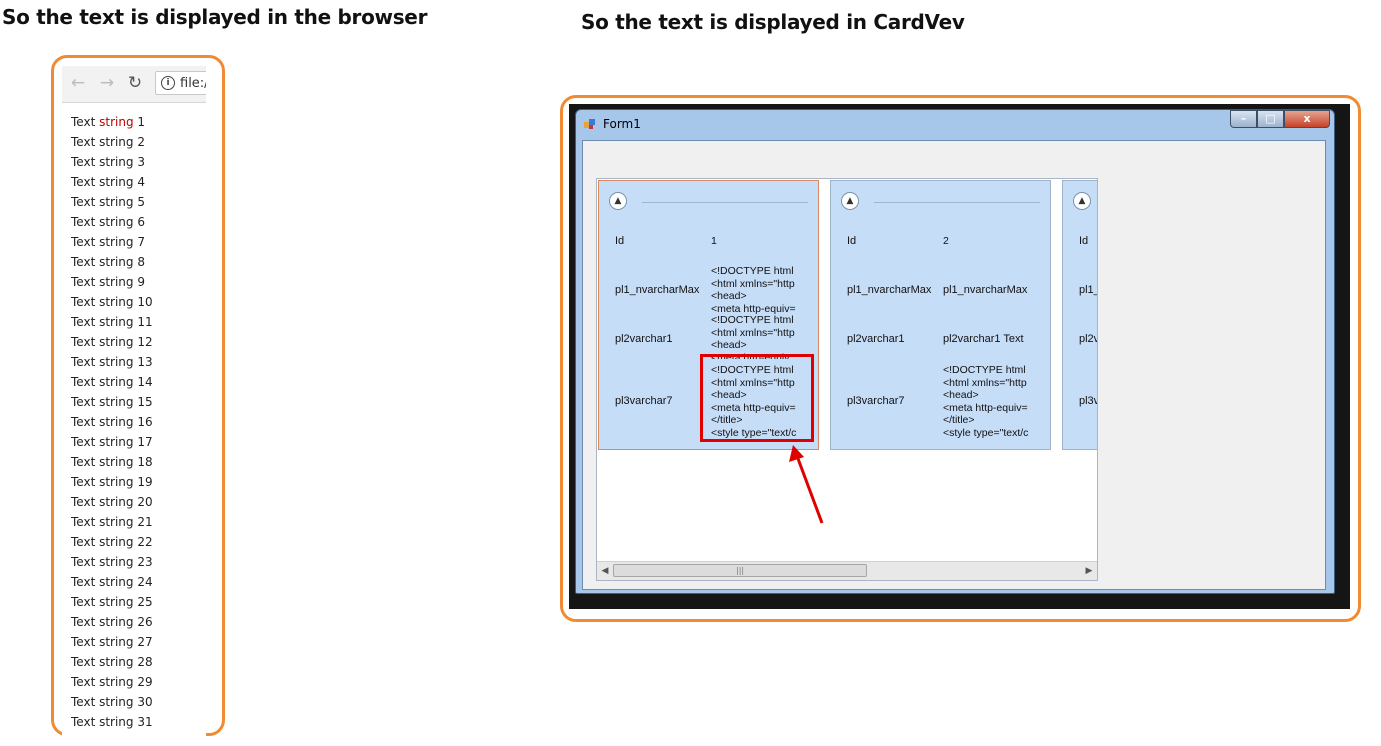 Image resolution: width=1381 pixels, height=746 pixels. What do you see at coordinates (112, 342) in the screenshot?
I see `text-line: Text string 12` at bounding box center [112, 342].